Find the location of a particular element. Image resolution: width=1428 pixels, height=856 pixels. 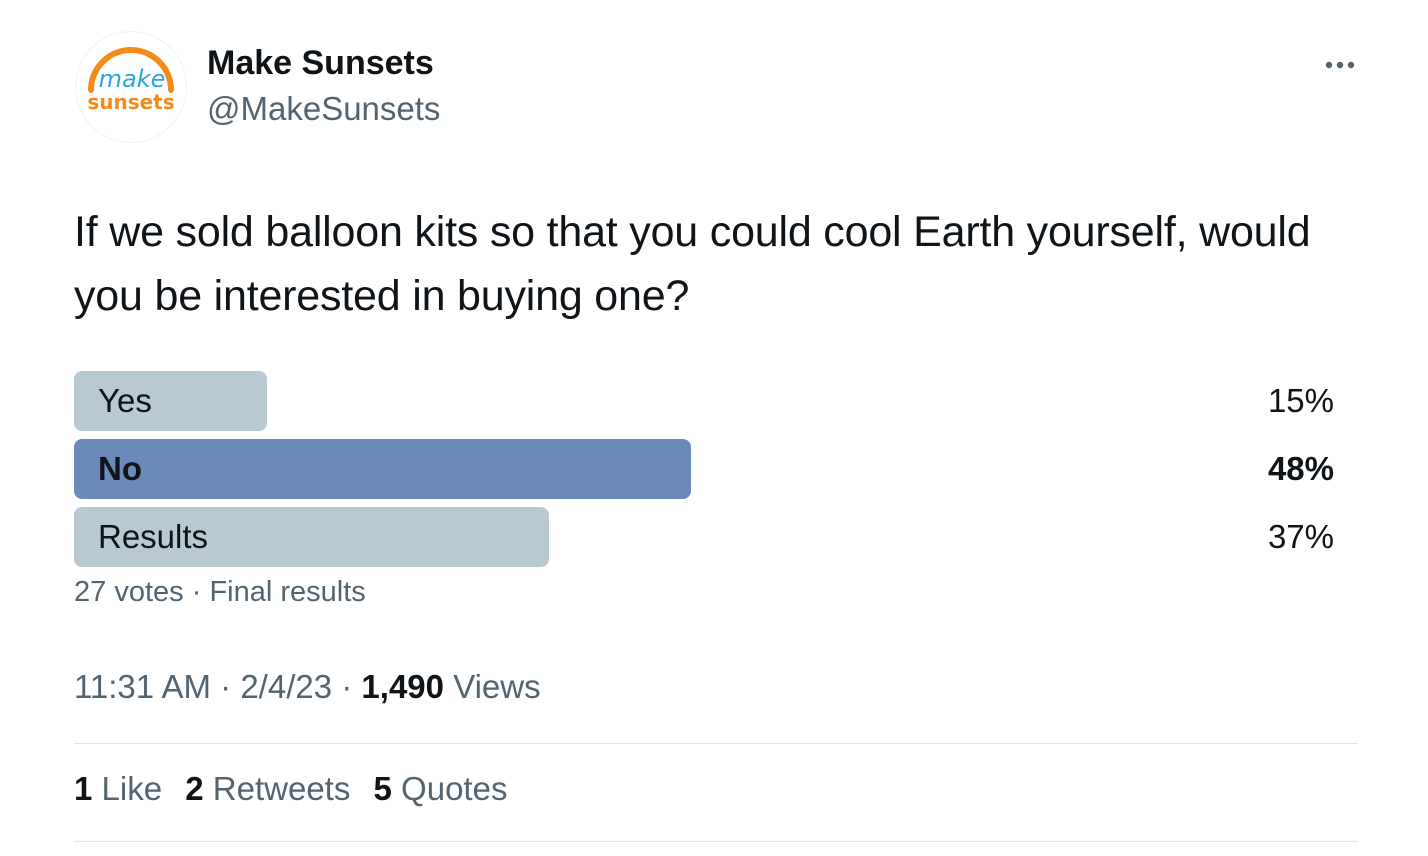

poll-status: 27 votes · Final results is located at coordinates (220, 592).